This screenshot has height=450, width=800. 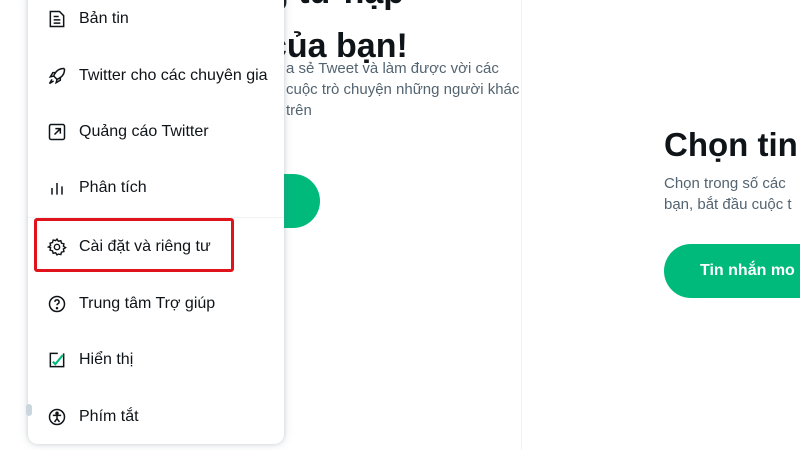 I want to click on menu-item-label: Phân tích, so click(x=113, y=187).